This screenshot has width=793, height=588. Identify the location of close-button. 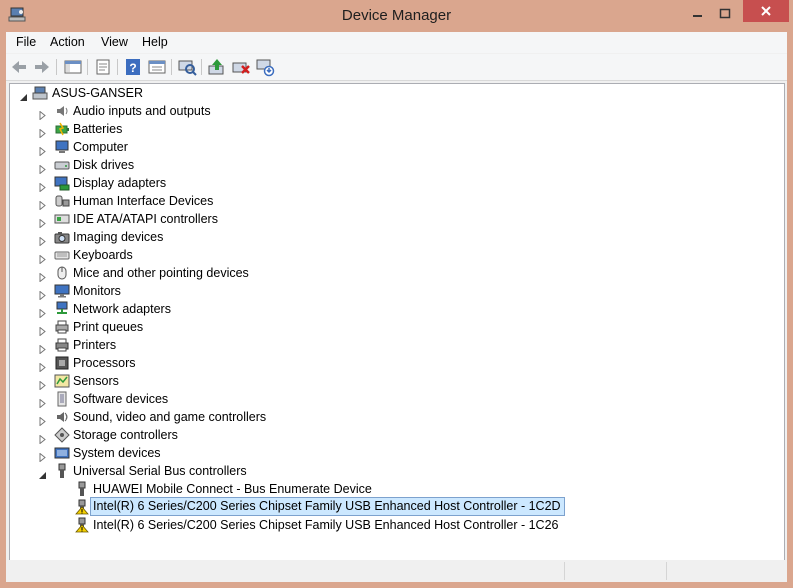
(766, 11).